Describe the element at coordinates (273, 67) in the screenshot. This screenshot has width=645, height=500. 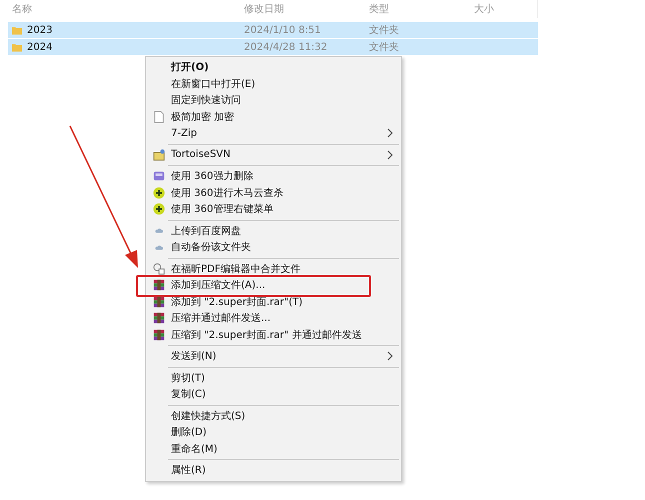
I see `menu-item: 打开(O)` at that location.